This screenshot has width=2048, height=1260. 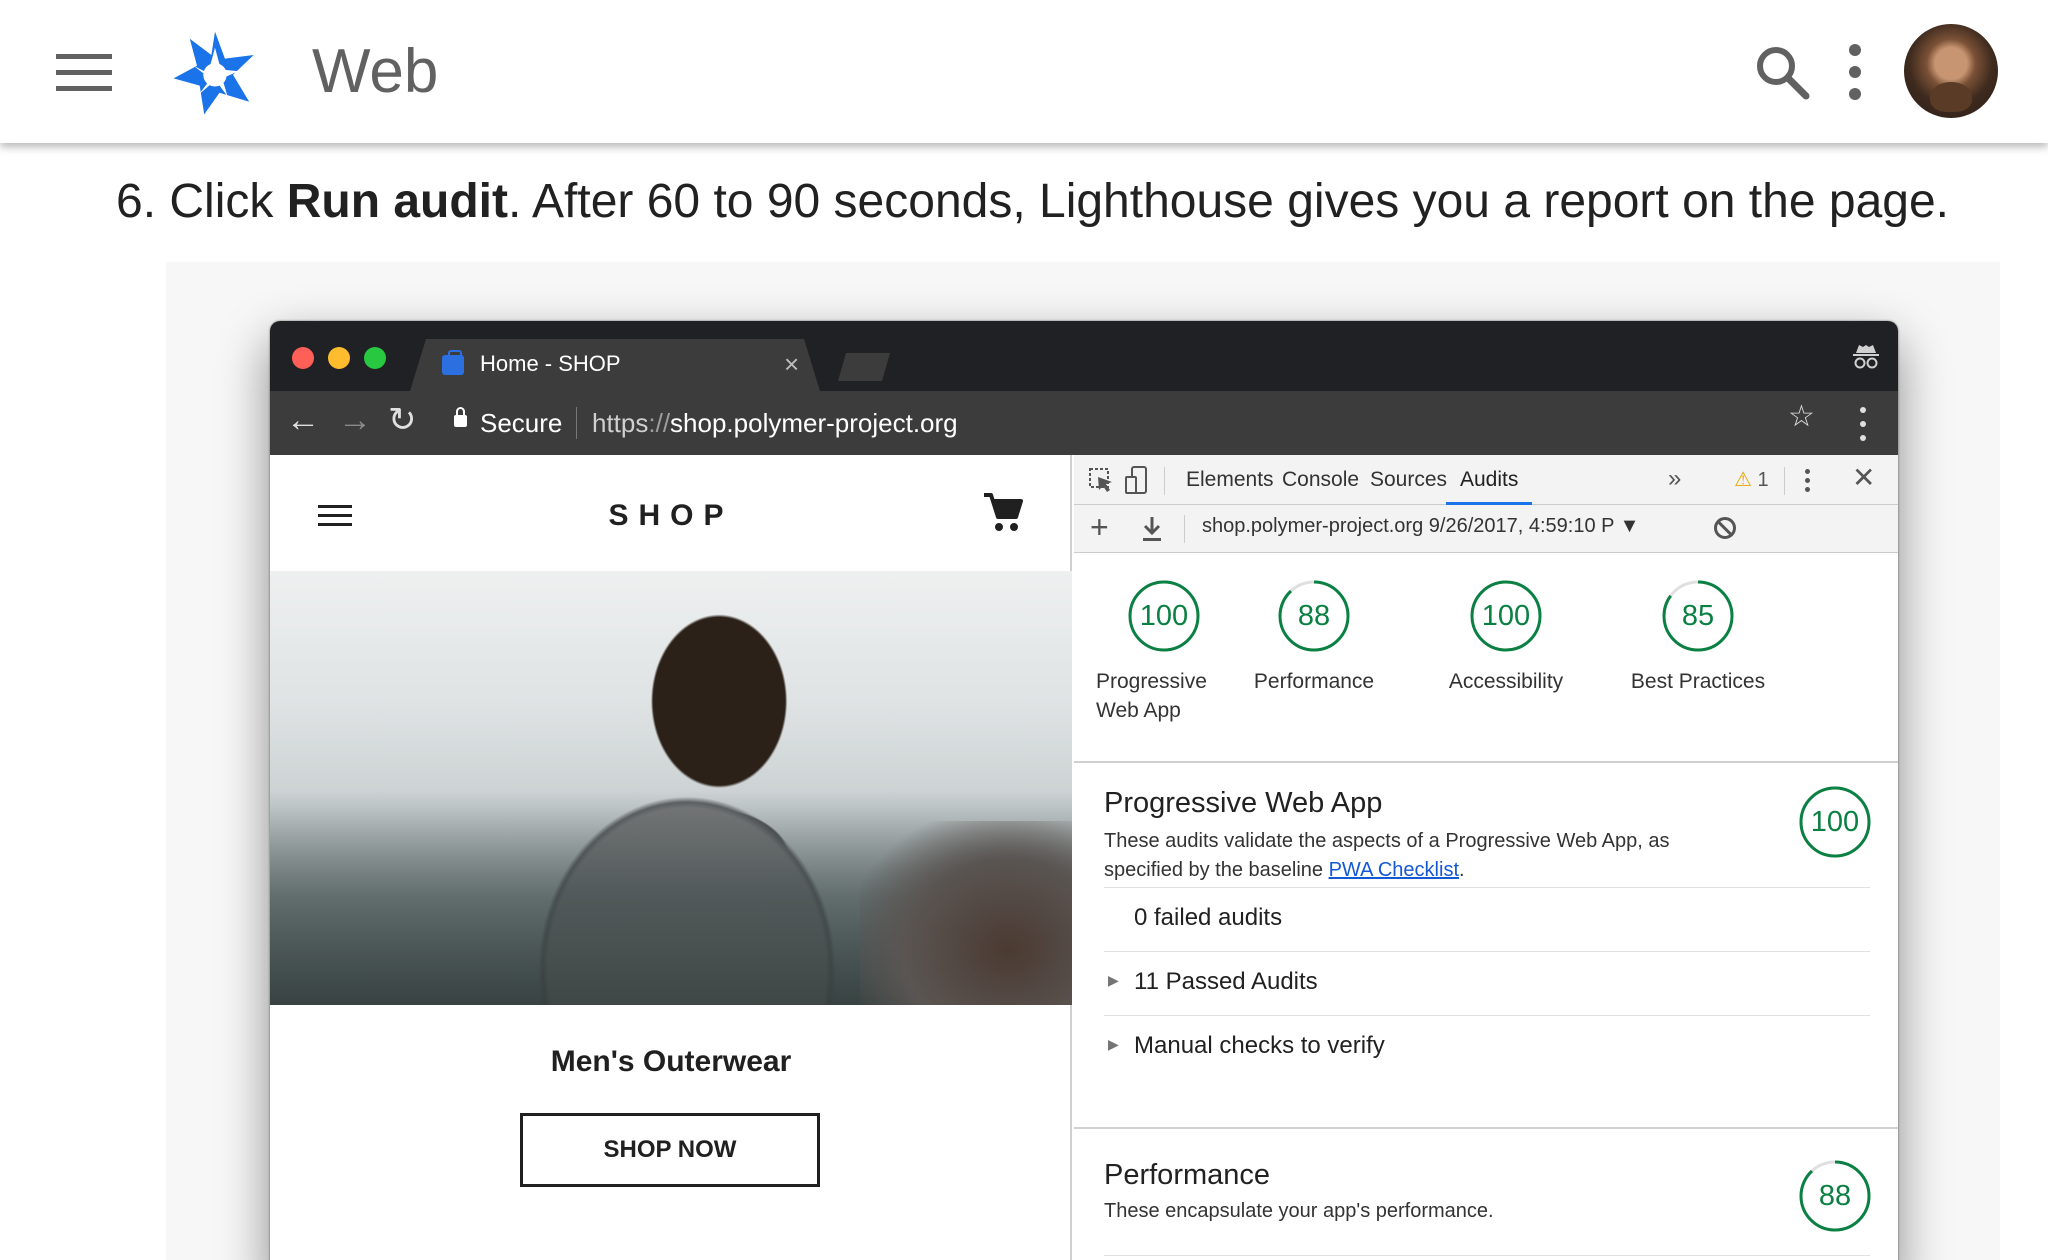 What do you see at coordinates (1136, 480) in the screenshot?
I see `device-toolbar-icon` at bounding box center [1136, 480].